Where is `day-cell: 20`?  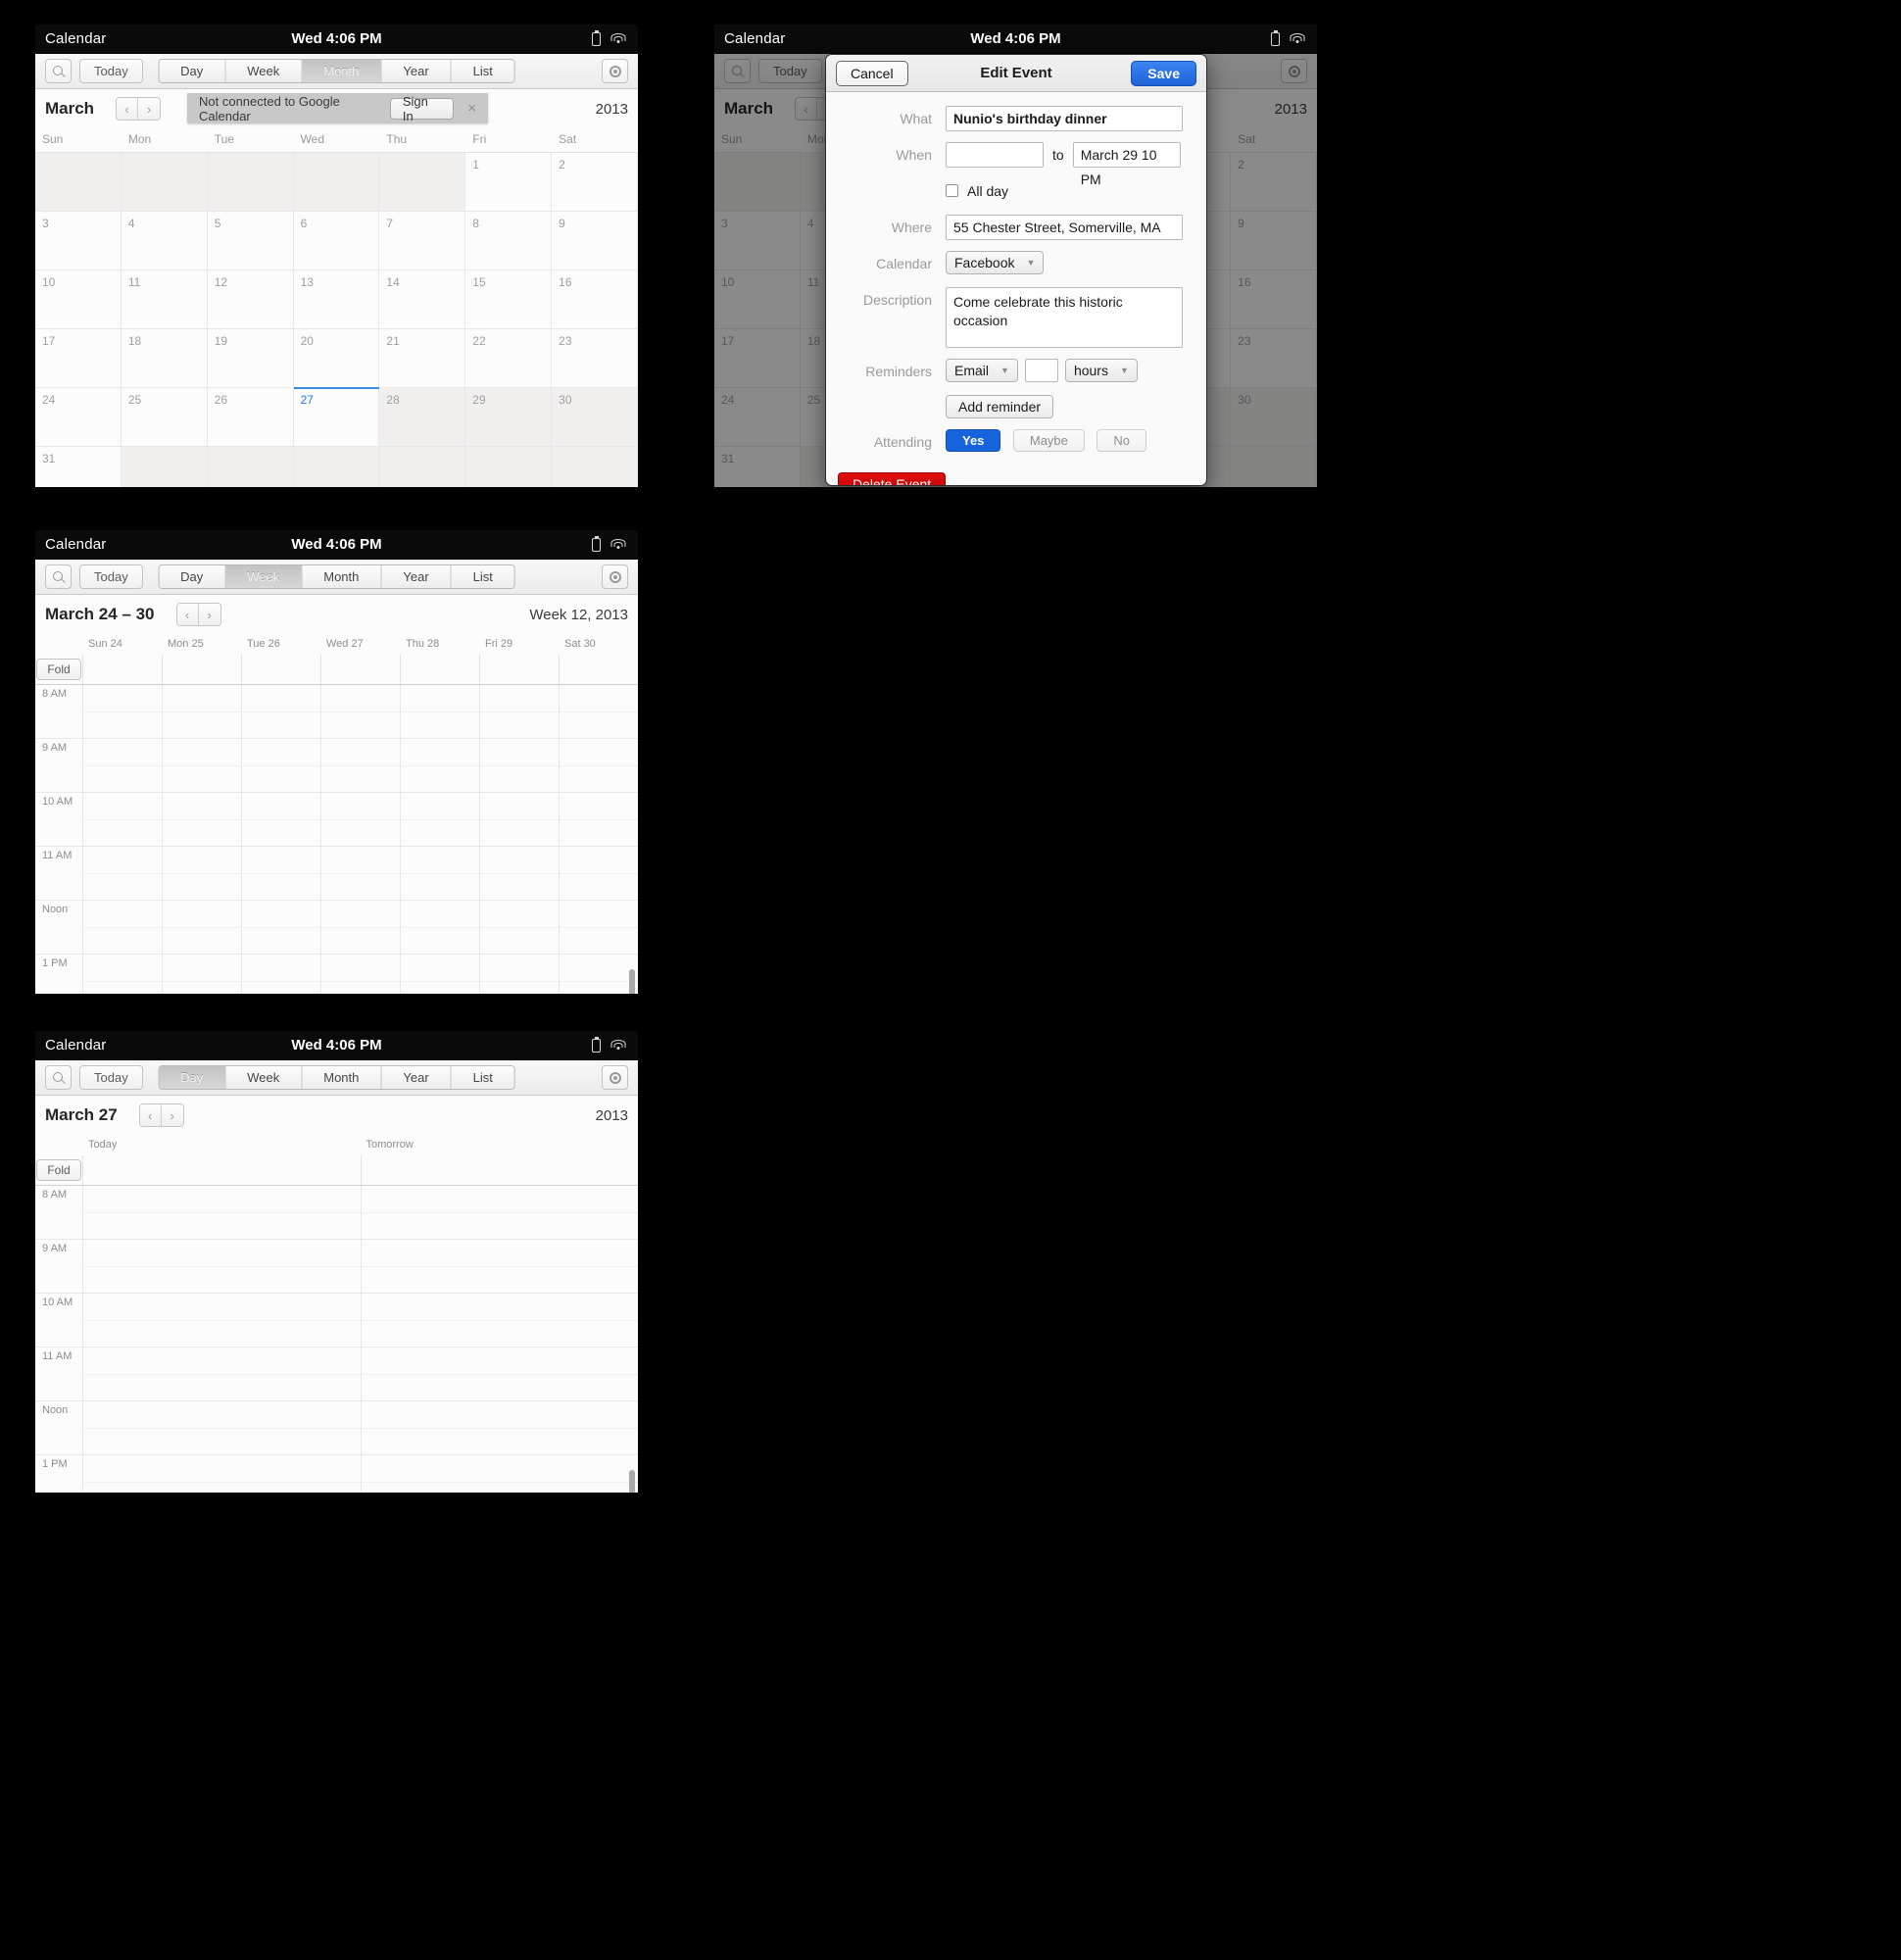 day-cell: 20 is located at coordinates (336, 358).